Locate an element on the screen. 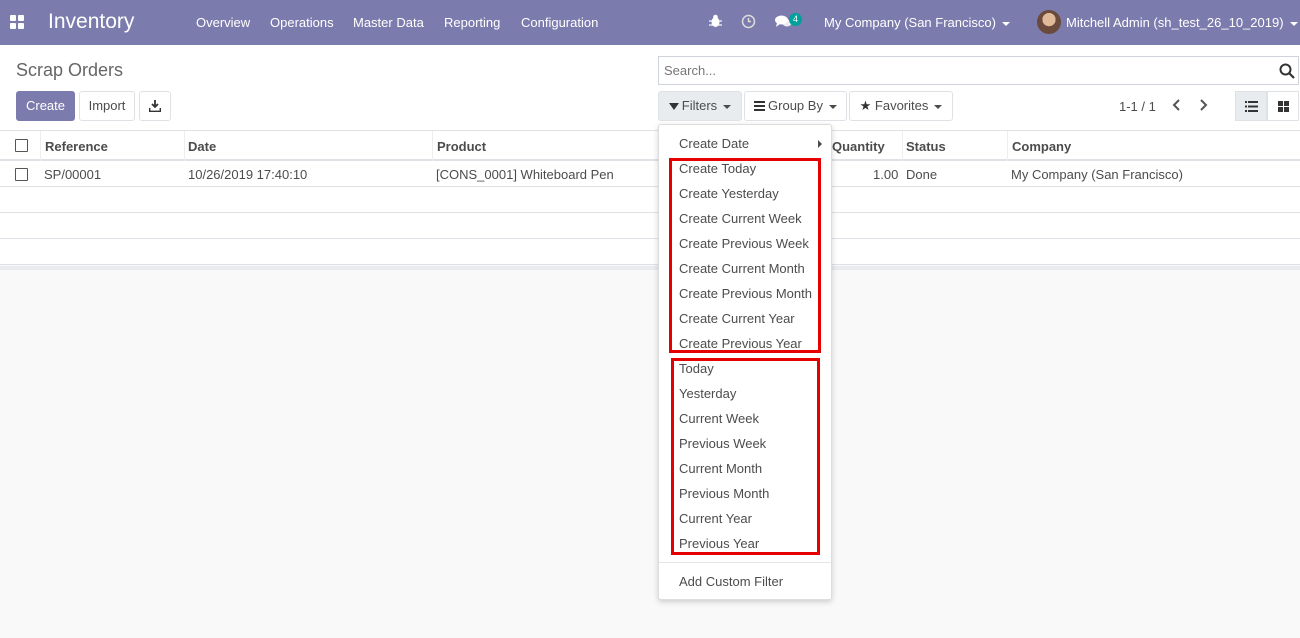  cell-date: 10/26/2019 17:40:10 is located at coordinates (248, 174).